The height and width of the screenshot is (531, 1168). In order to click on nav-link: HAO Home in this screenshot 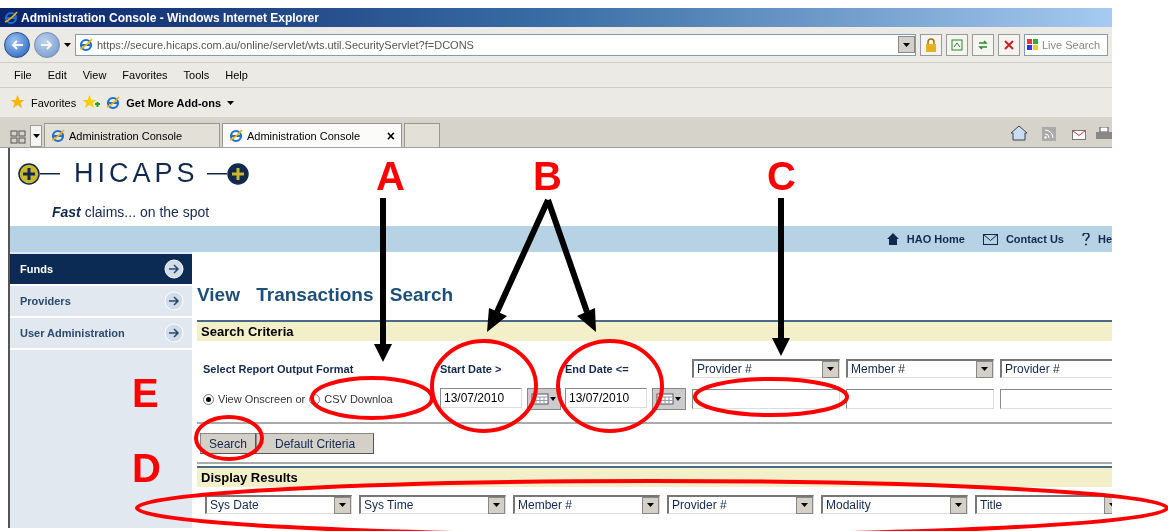, I will do `click(925, 239)`.